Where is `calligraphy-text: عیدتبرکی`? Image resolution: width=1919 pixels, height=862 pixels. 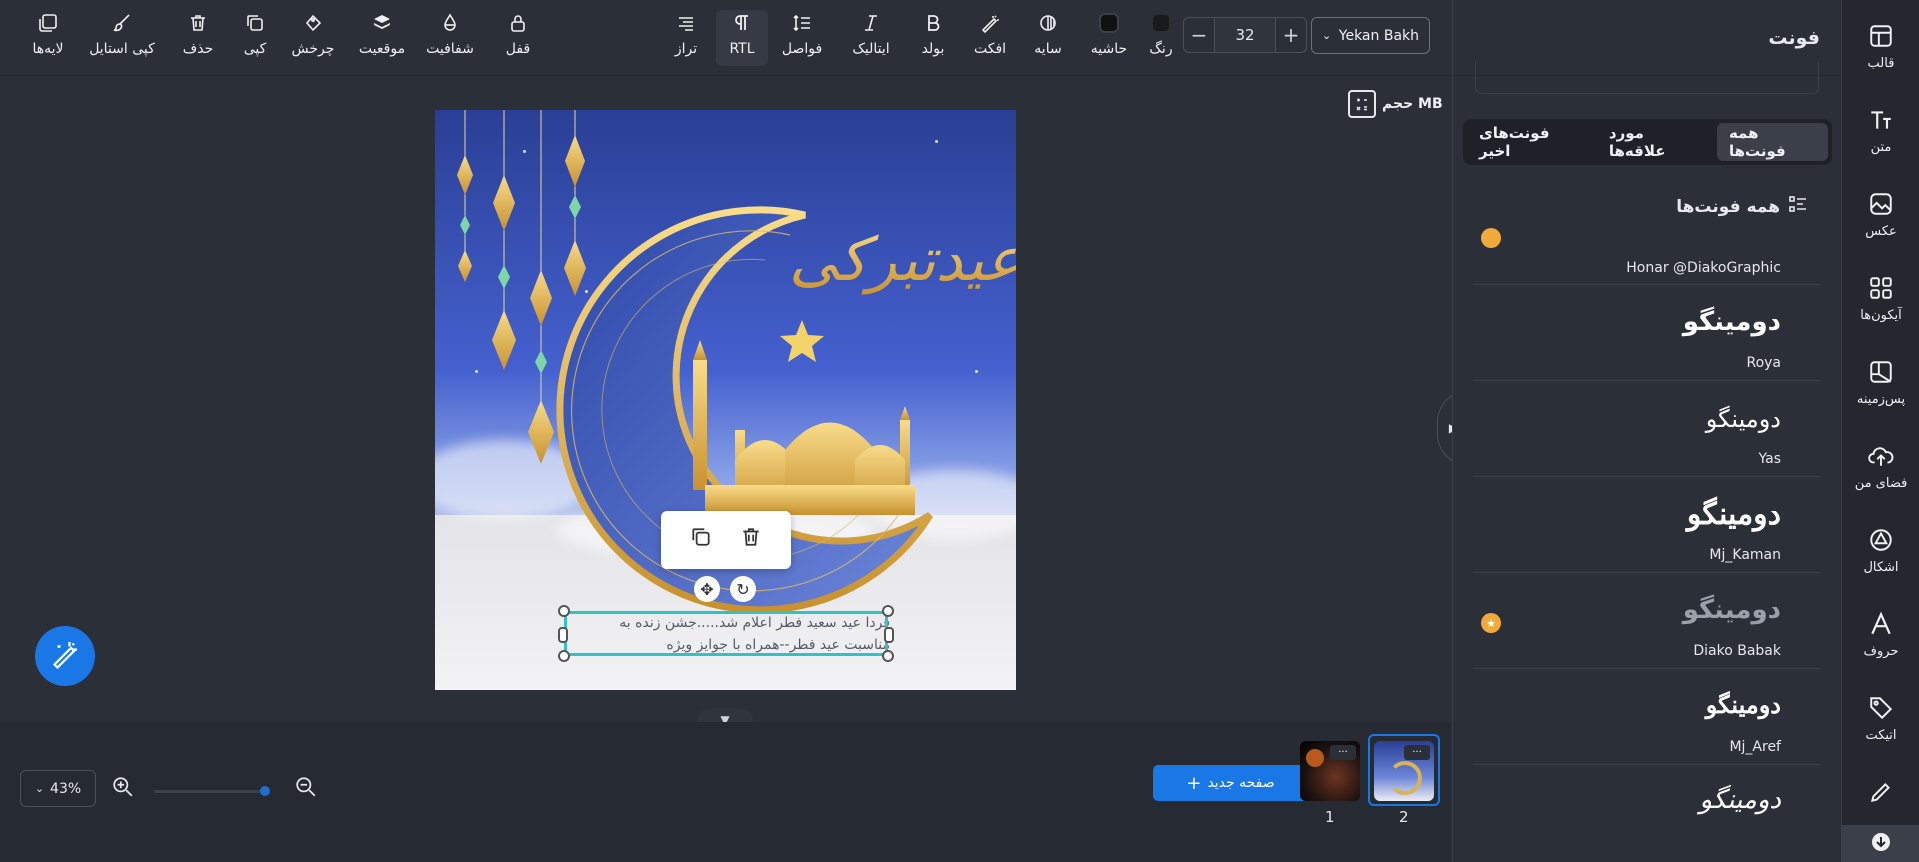 calligraphy-text: عیدتبرکی is located at coordinates (902, 260).